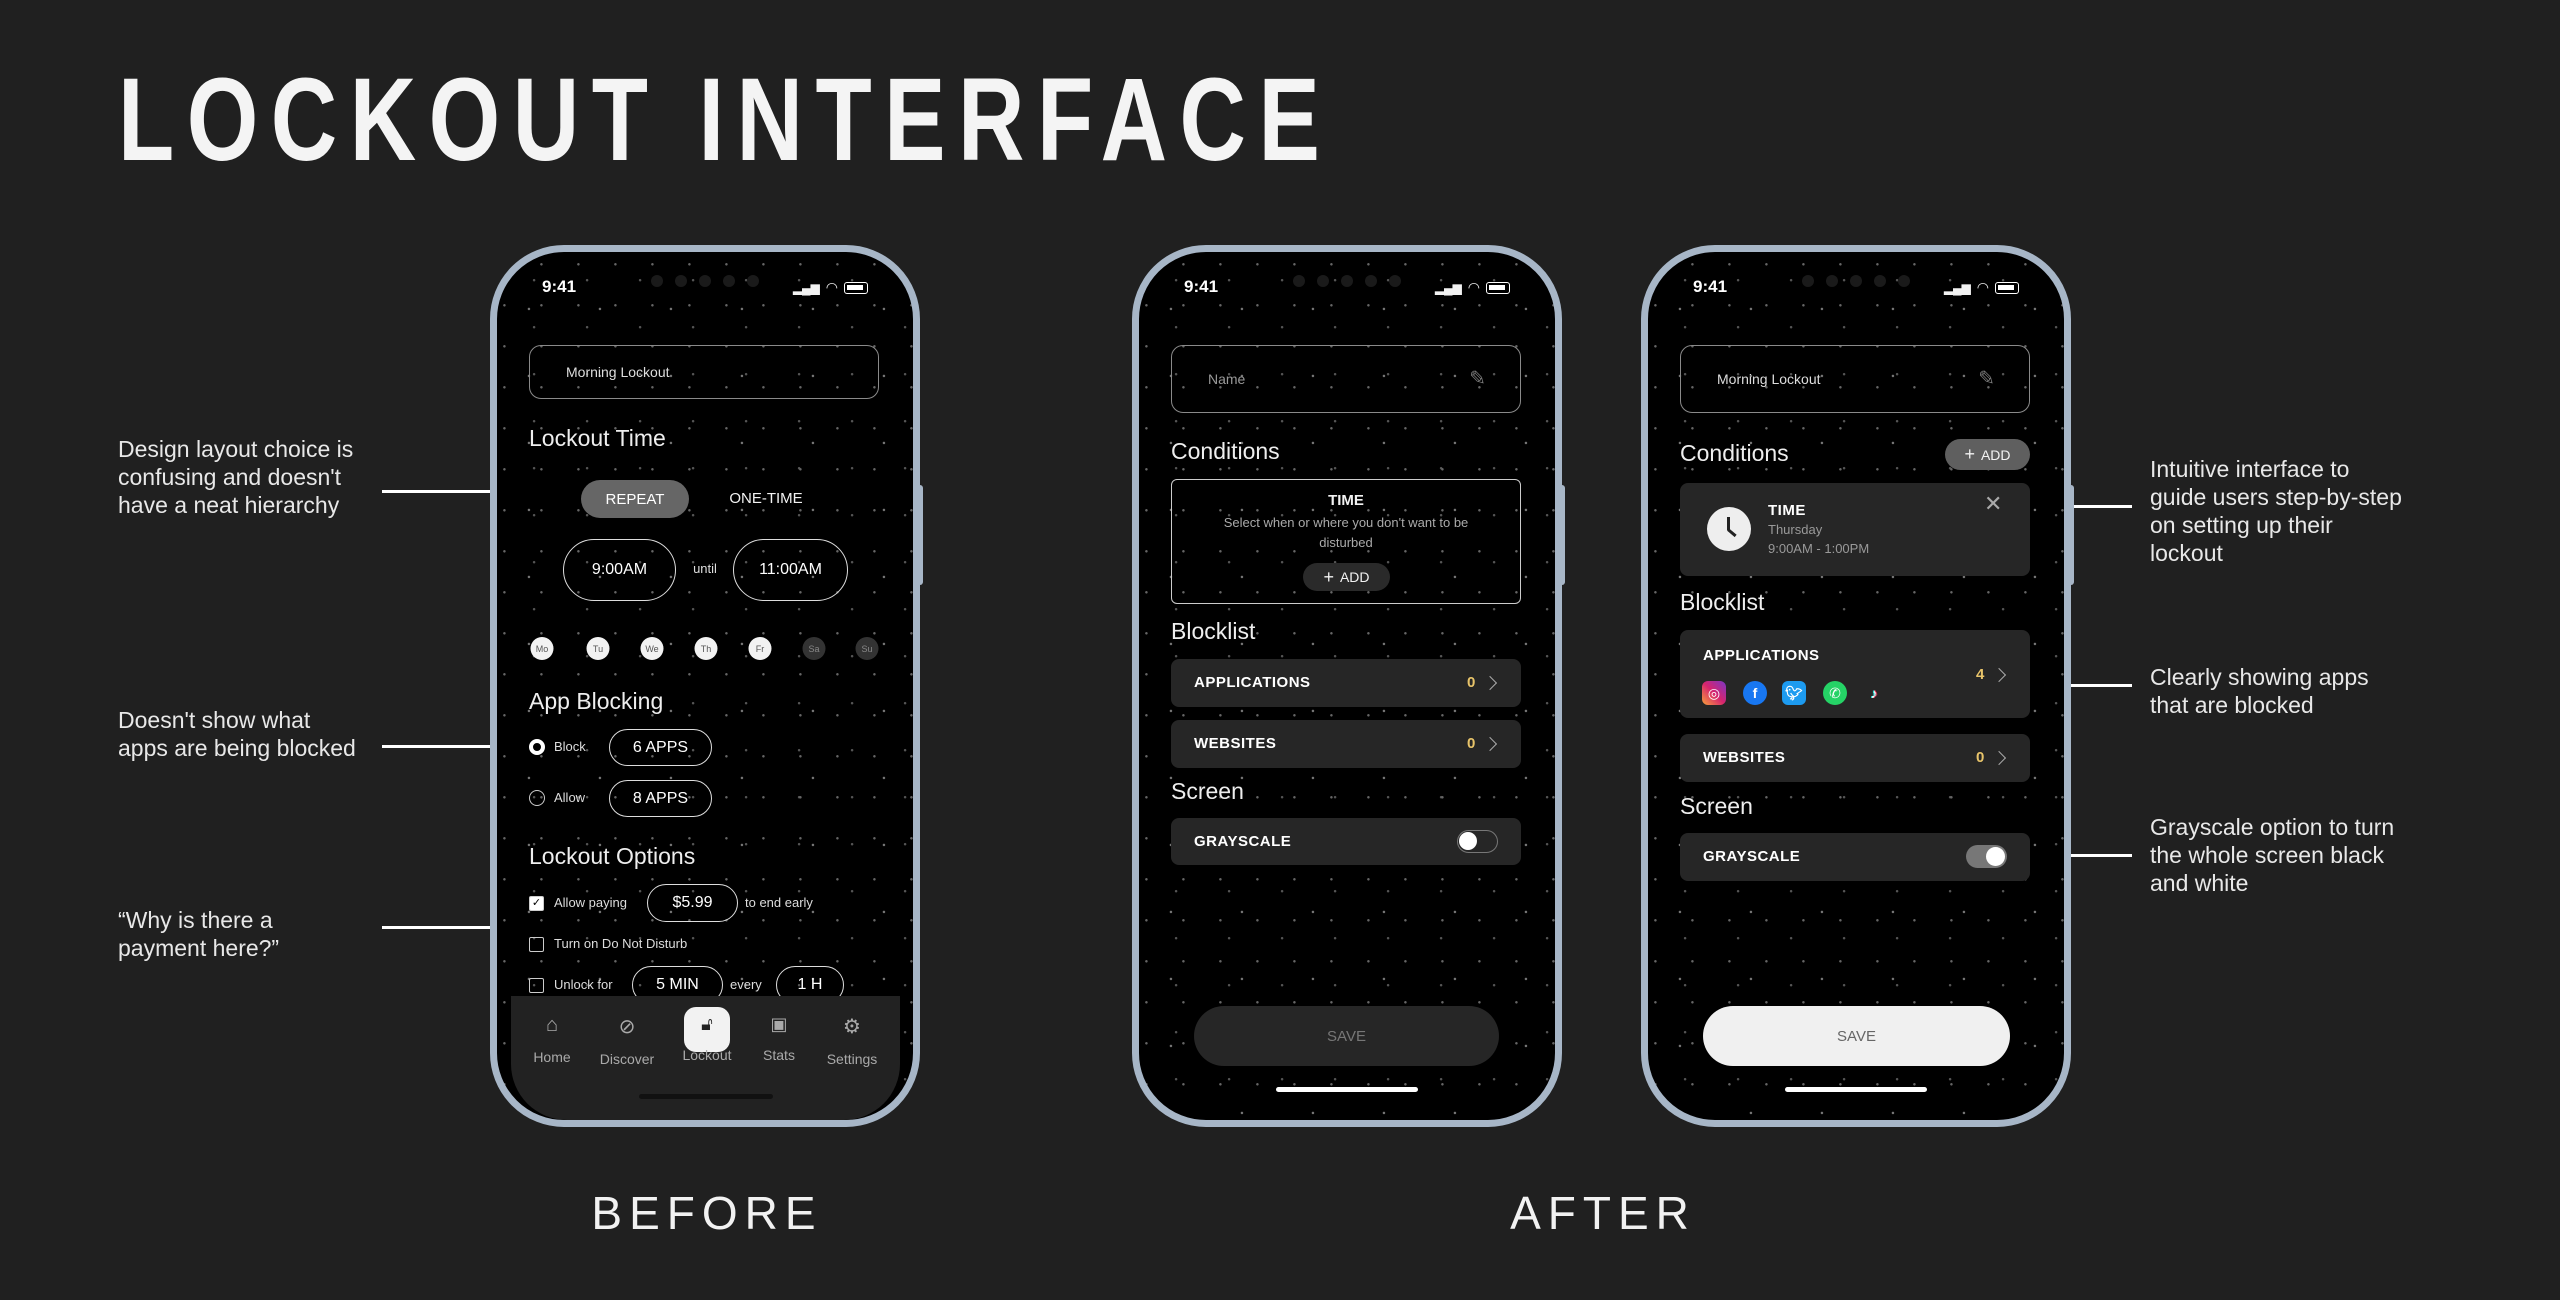 Image resolution: width=2560 pixels, height=1300 pixels. Describe the element at coordinates (551, 1039) in the screenshot. I see `tab-home: ⌂ Home` at that location.